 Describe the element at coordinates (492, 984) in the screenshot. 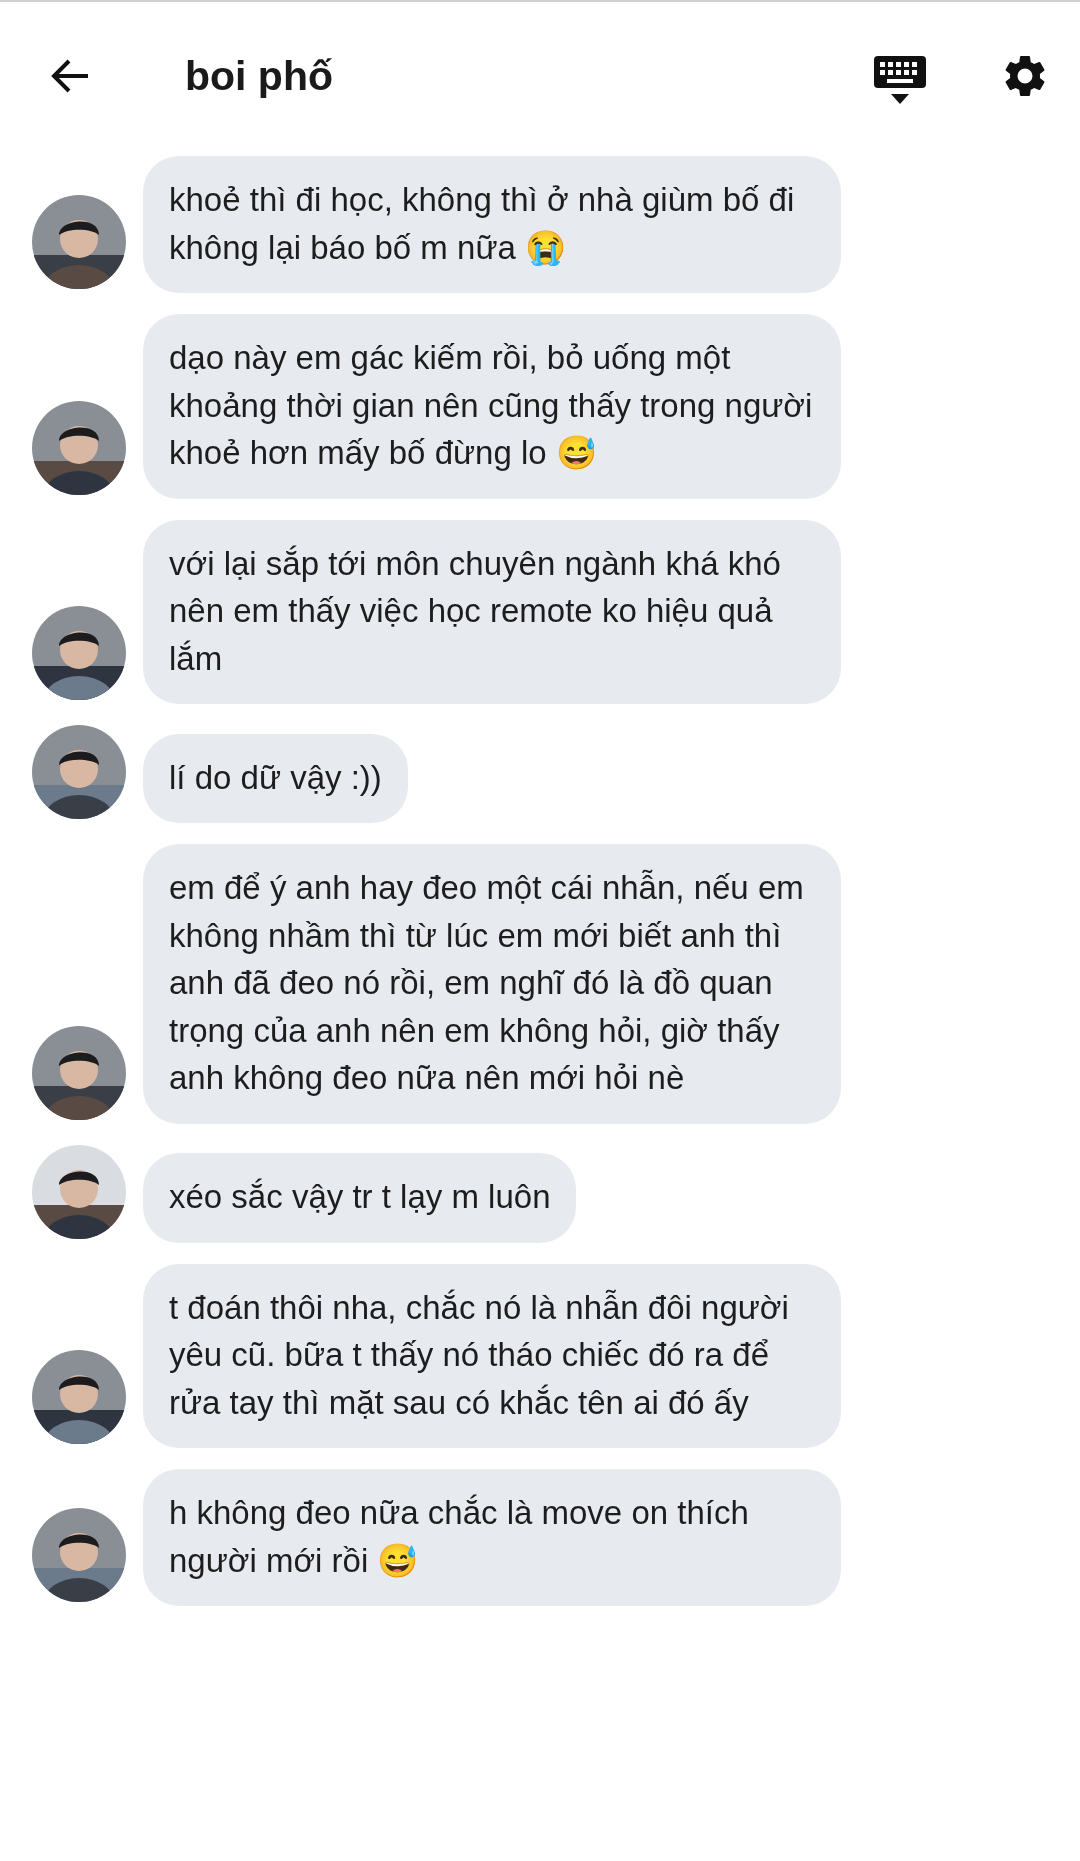

I see `message-bubble: em để ý anh hay đeo một cái nhẫn, nếu em không nhầm thì từ lúc em mới biết anh thì anh đã đeo nó rồi, em nghĩ đó là đồ quan trọng của anh nên em không hỏi, giờ thấy anh không đeo nữa nên mới hỏi nè` at that location.